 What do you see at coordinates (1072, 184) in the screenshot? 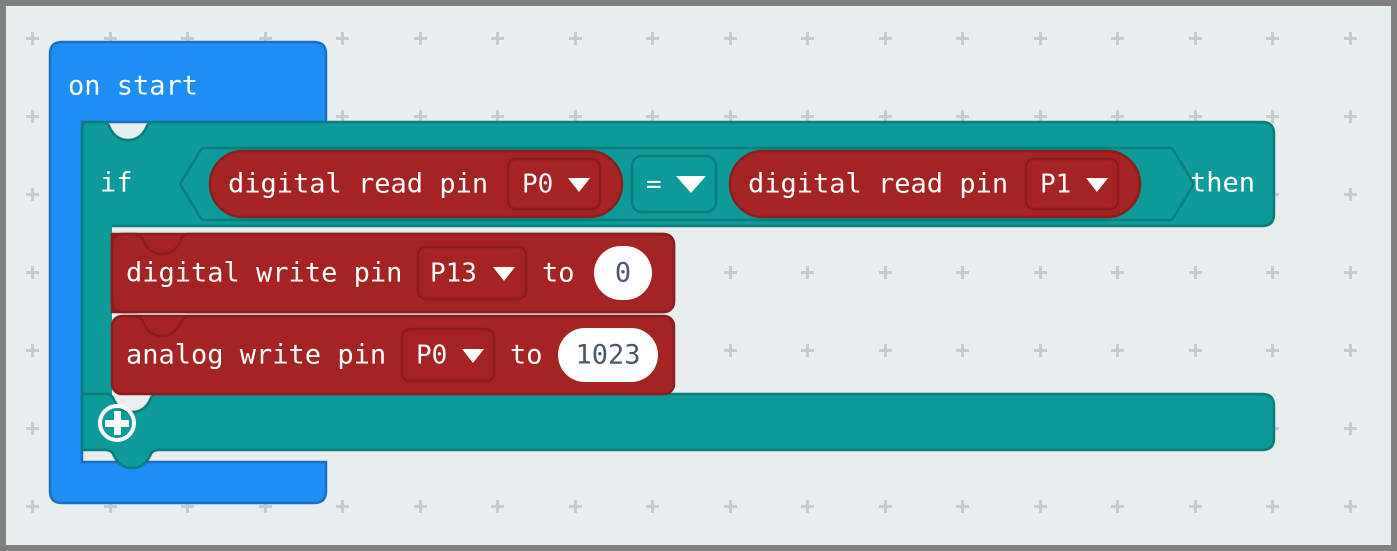
I see `pin-dropdown-right: P1` at bounding box center [1072, 184].